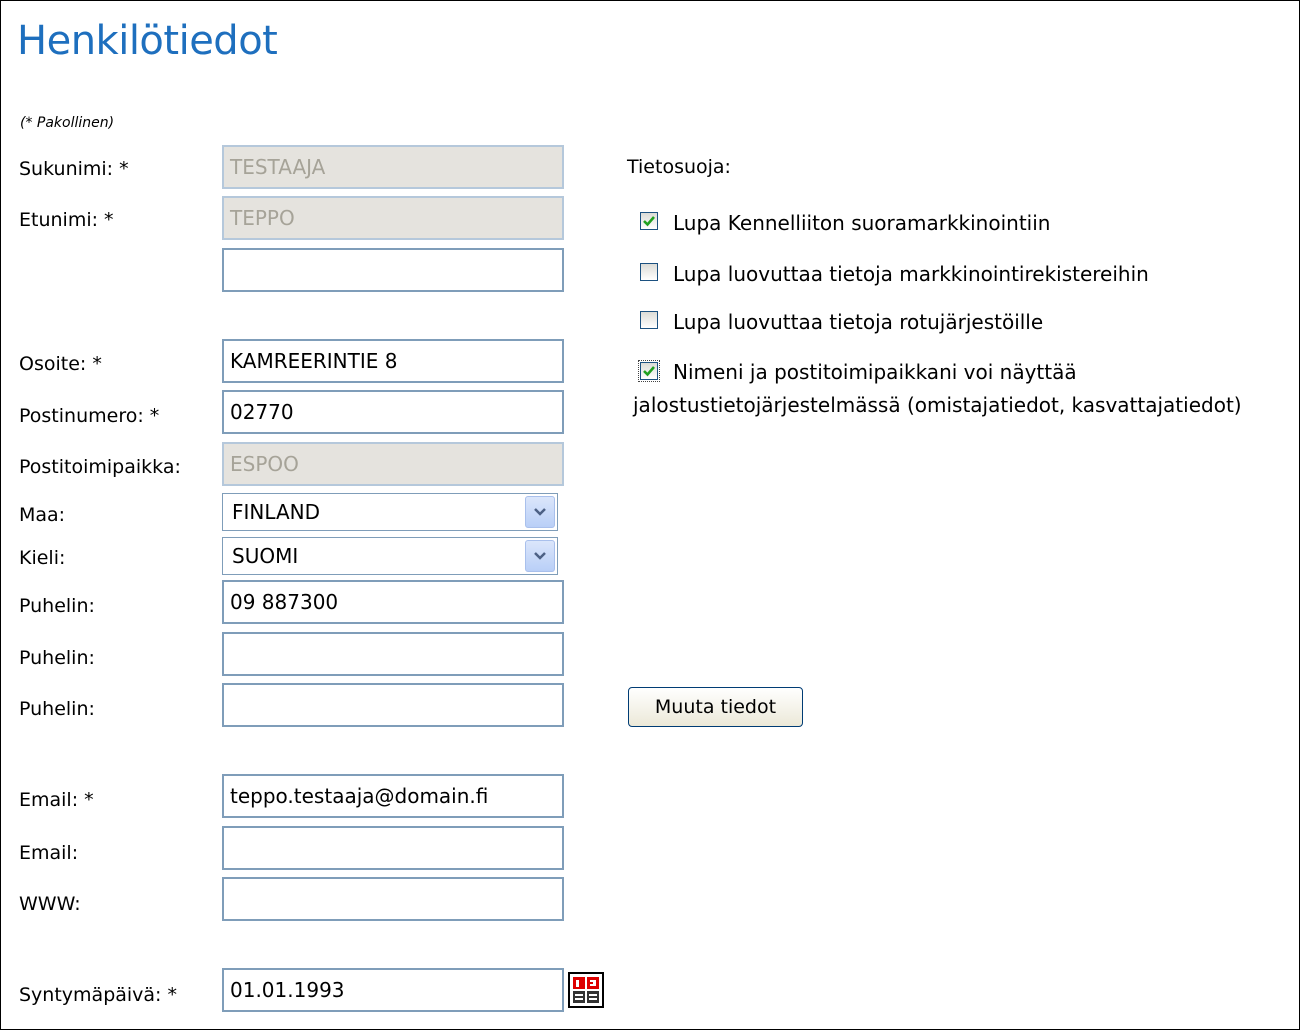 The width and height of the screenshot is (1300, 1030). Describe the element at coordinates (67, 123) in the screenshot. I see `required-note: (* Pakollinen)` at that location.